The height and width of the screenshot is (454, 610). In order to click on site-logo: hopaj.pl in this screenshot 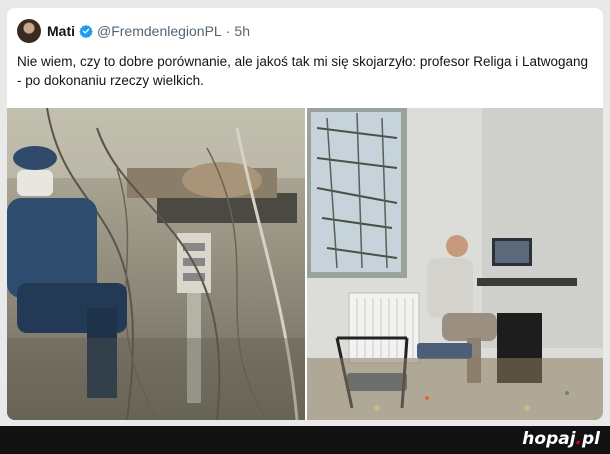, I will do `click(561, 439)`.